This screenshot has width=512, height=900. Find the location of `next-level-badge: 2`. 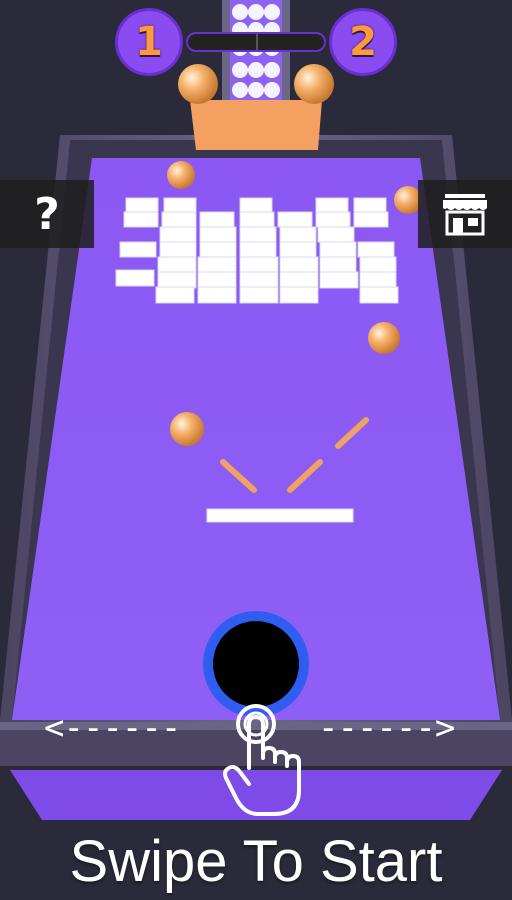

next-level-badge: 2 is located at coordinates (363, 42).